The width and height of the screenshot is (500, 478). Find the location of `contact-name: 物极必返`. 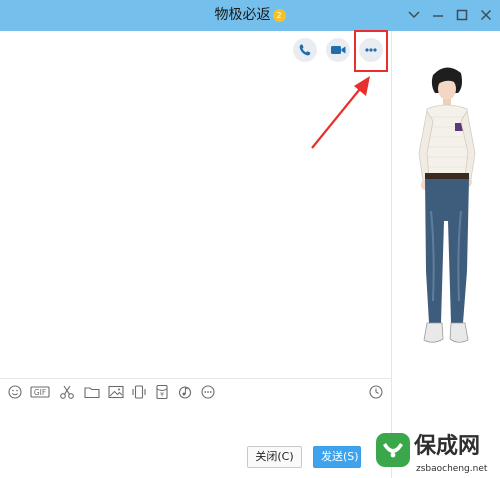

contact-name: 物极必返 is located at coordinates (242, 15).